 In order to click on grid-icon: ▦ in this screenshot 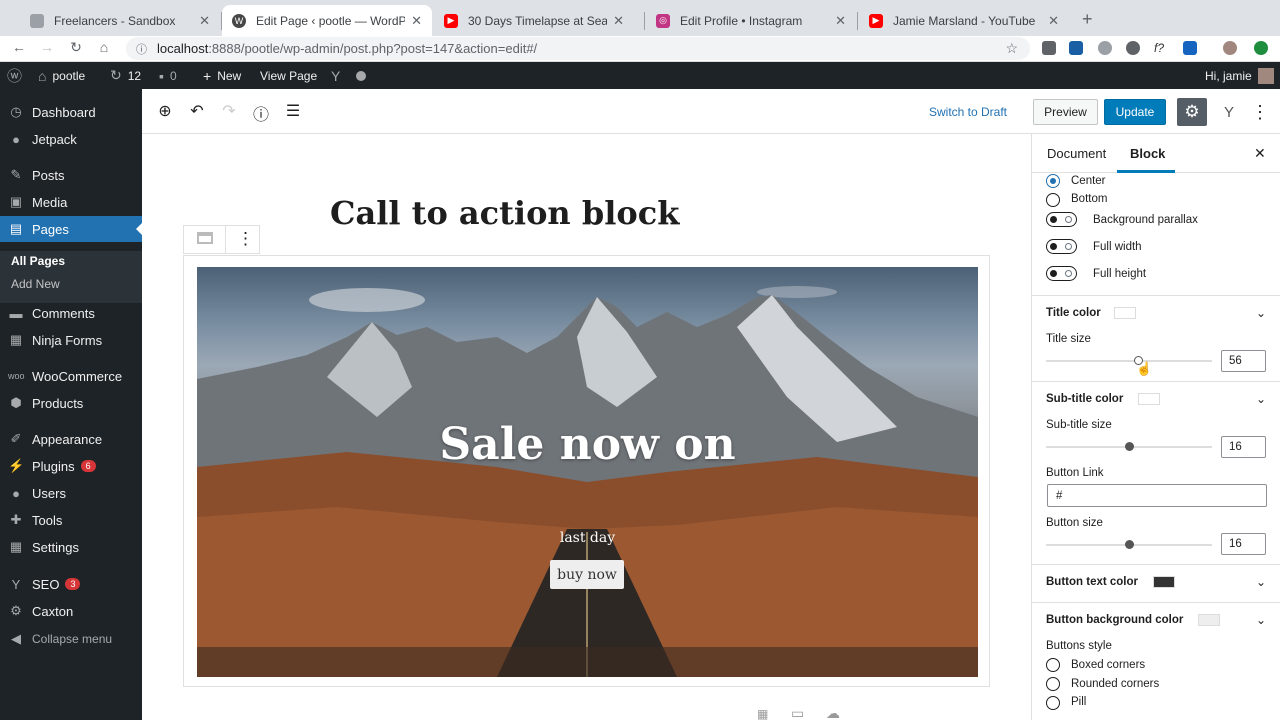, I will do `click(762, 714)`.